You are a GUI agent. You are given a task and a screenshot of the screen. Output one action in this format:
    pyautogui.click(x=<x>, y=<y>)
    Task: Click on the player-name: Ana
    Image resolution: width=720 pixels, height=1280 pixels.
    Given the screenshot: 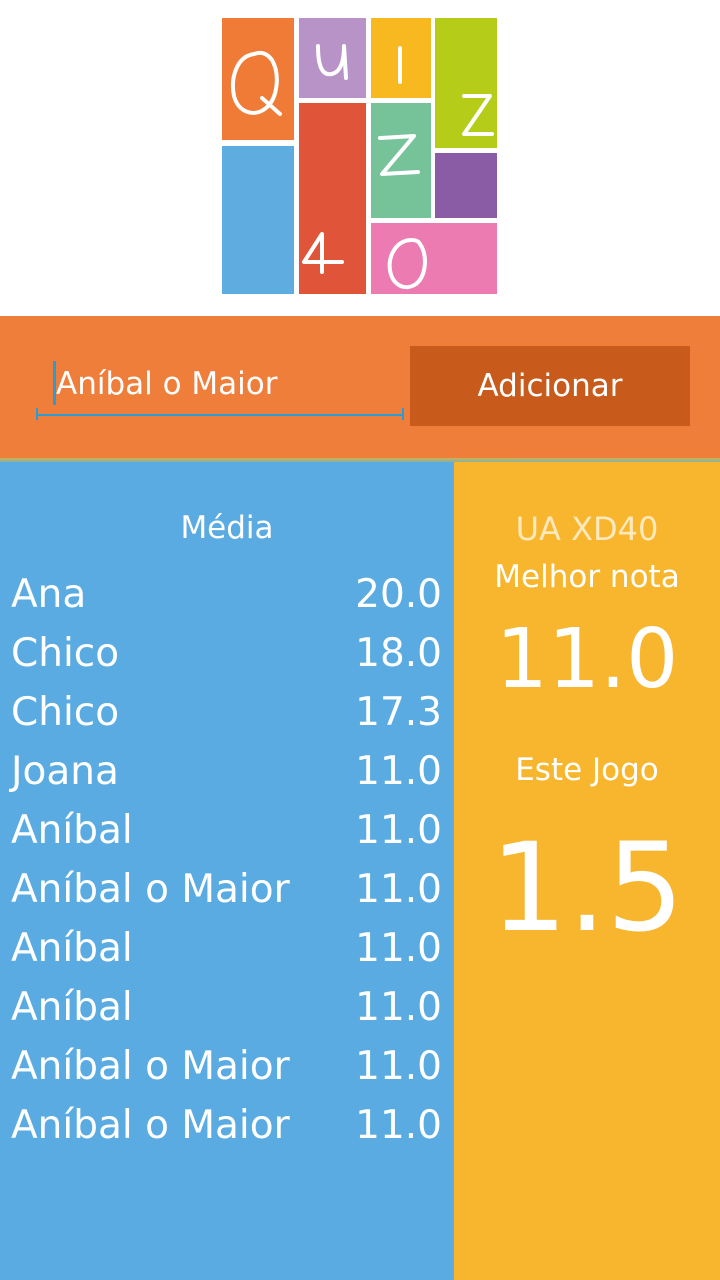 What is the action you would take?
    pyautogui.click(x=49, y=594)
    